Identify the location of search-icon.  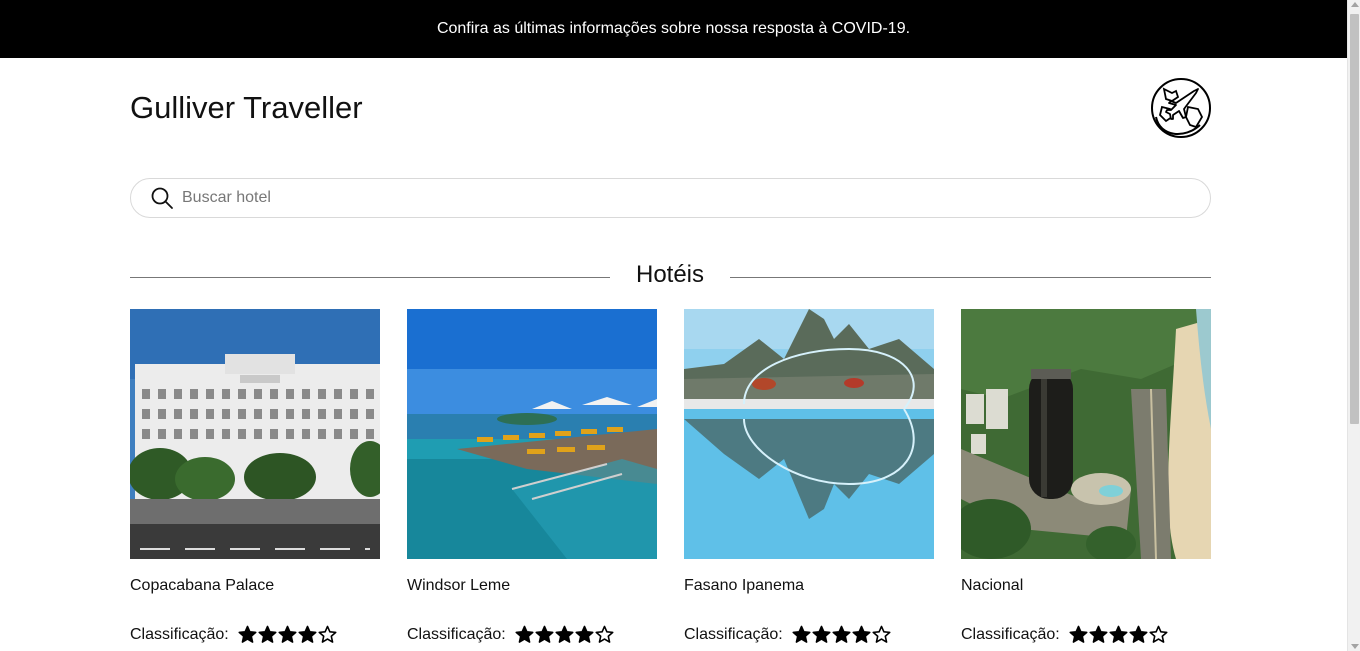
(162, 198).